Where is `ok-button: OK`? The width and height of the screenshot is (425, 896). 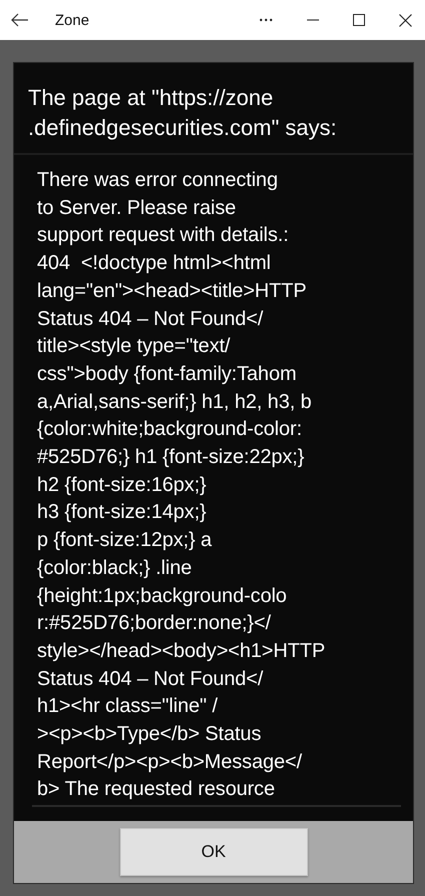
ok-button: OK is located at coordinates (214, 852).